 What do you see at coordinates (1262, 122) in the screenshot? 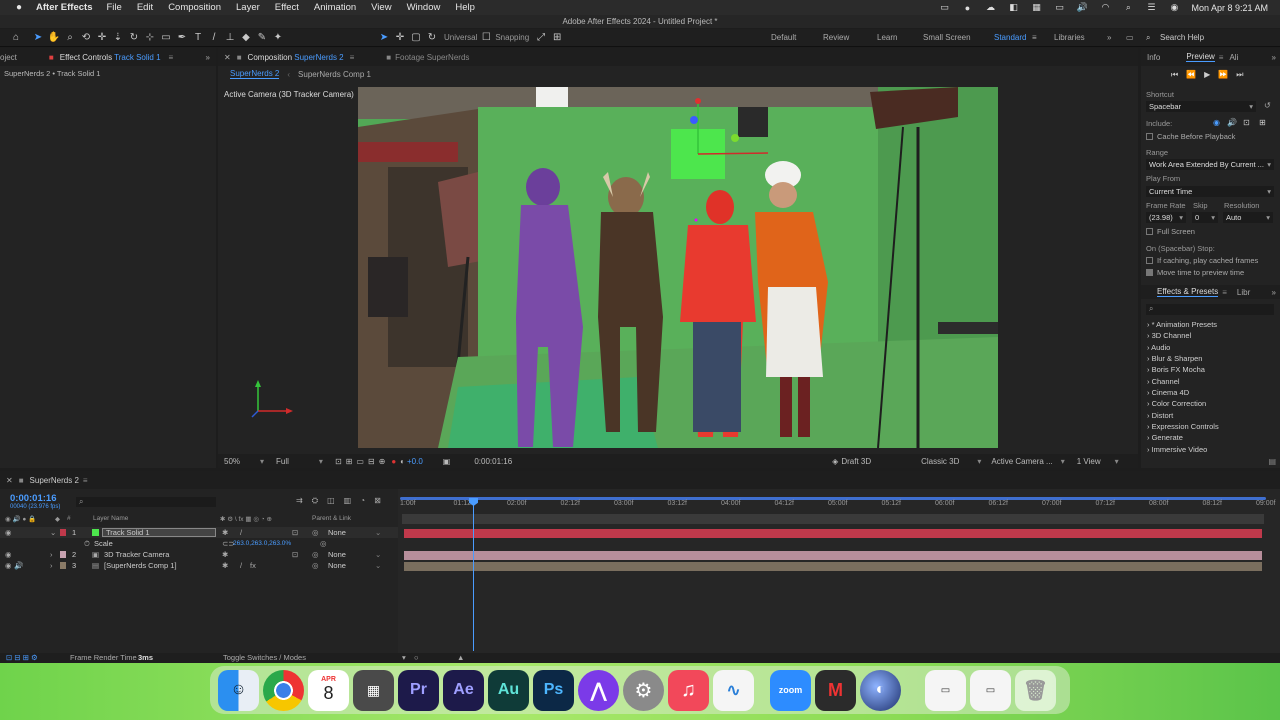
I see `include-layers-icon: ⊞` at bounding box center [1262, 122].